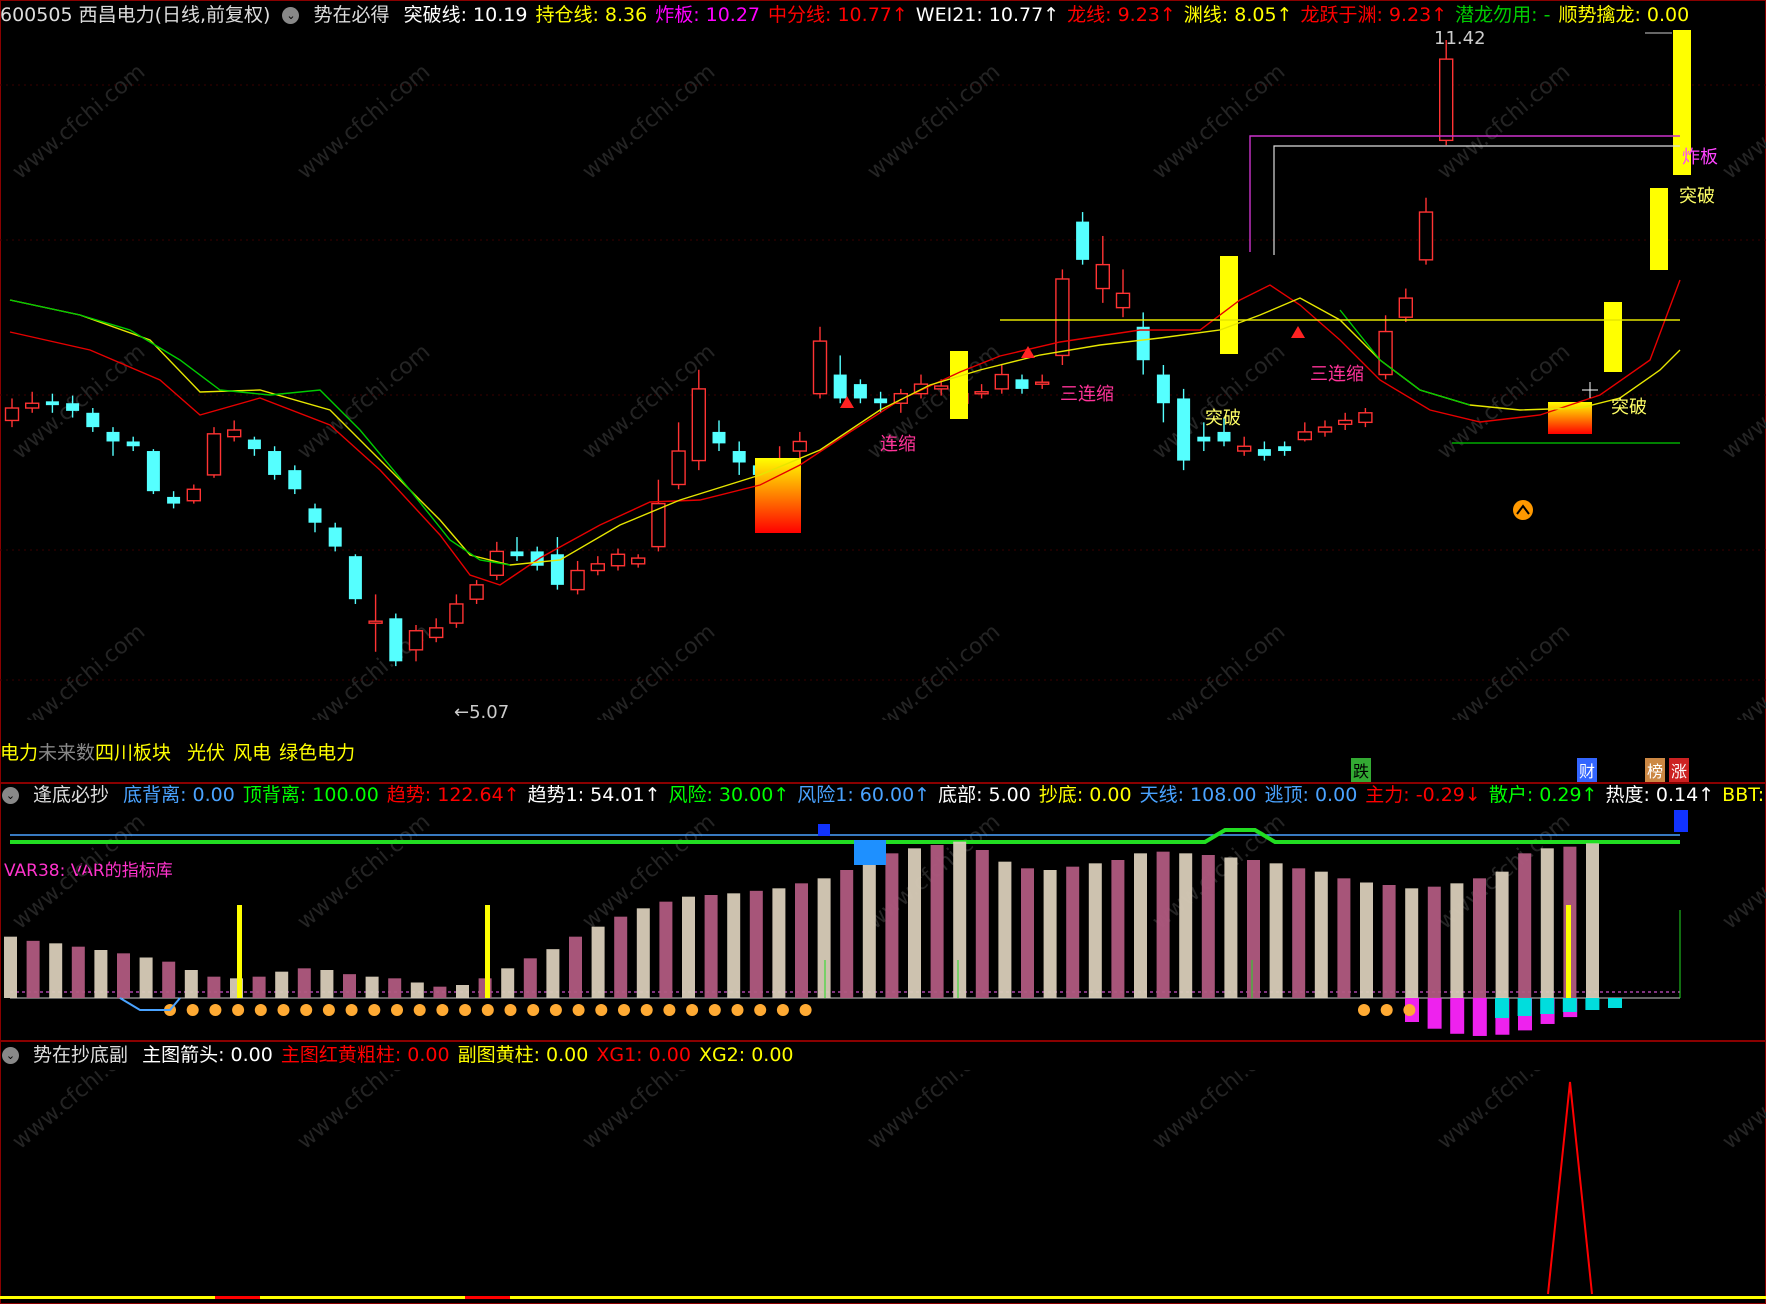 This screenshot has height=1304, width=1766. Describe the element at coordinates (10, 795) in the screenshot. I see `sub1-toggle-icon: ⌄` at that location.